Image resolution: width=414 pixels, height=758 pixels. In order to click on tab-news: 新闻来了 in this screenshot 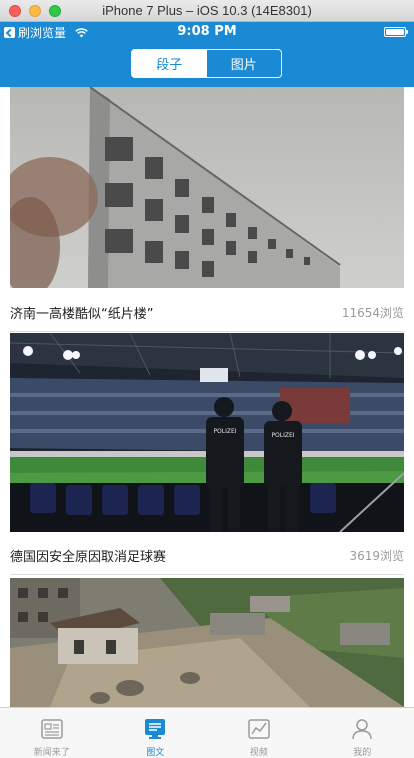, I will do `click(52, 733)`.